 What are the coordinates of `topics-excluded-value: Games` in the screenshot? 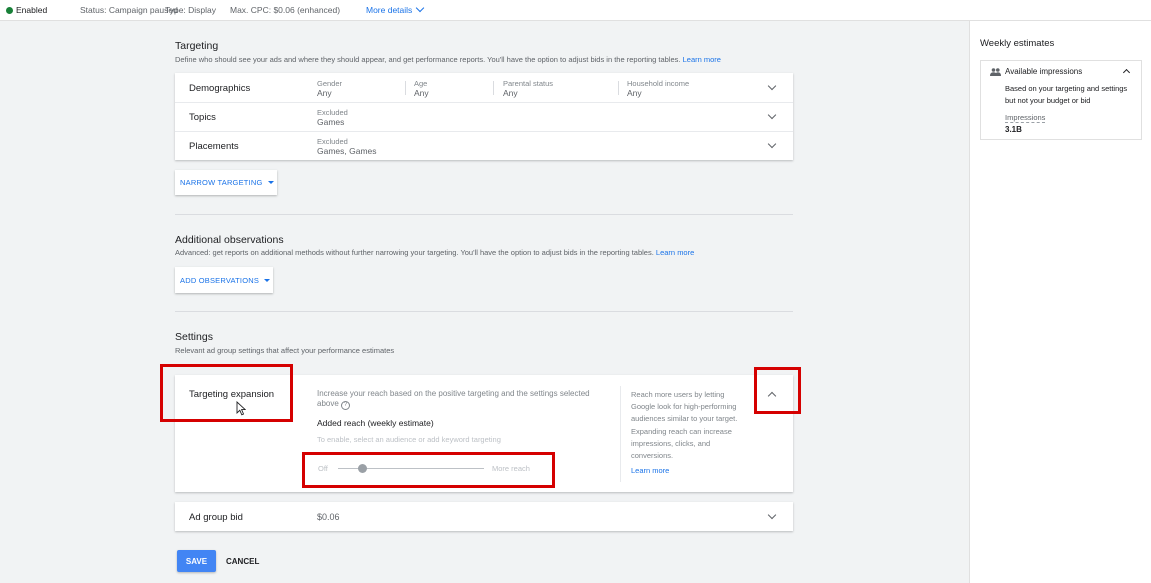 It's located at (331, 122).